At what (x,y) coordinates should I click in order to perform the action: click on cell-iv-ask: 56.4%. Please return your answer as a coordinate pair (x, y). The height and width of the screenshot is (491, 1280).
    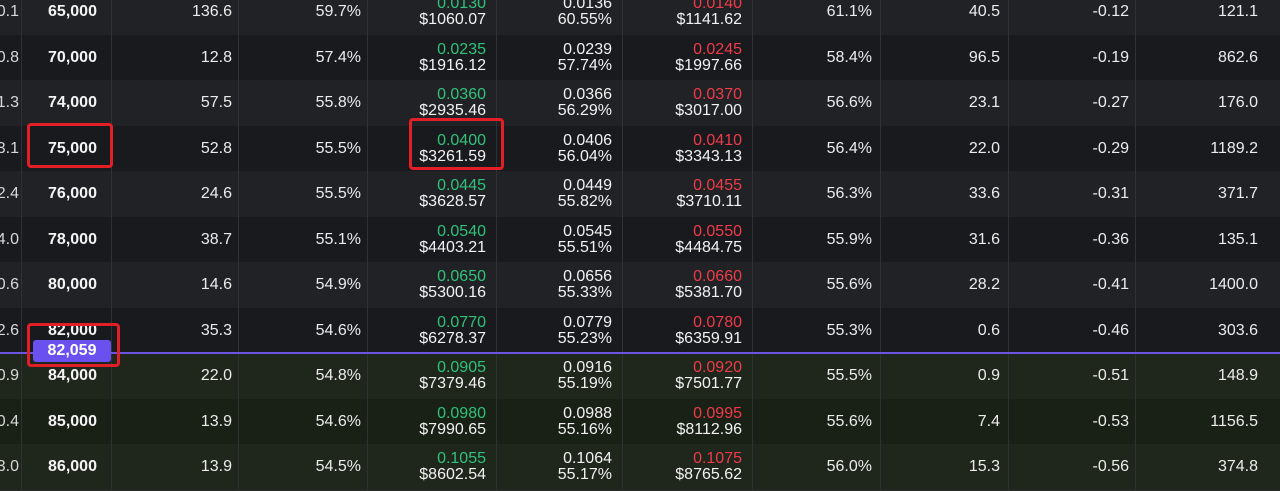
    Looking at the image, I should click on (817, 148).